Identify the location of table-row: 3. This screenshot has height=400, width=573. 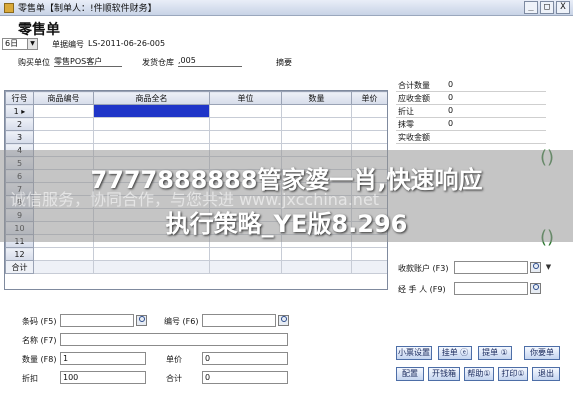
(196, 137).